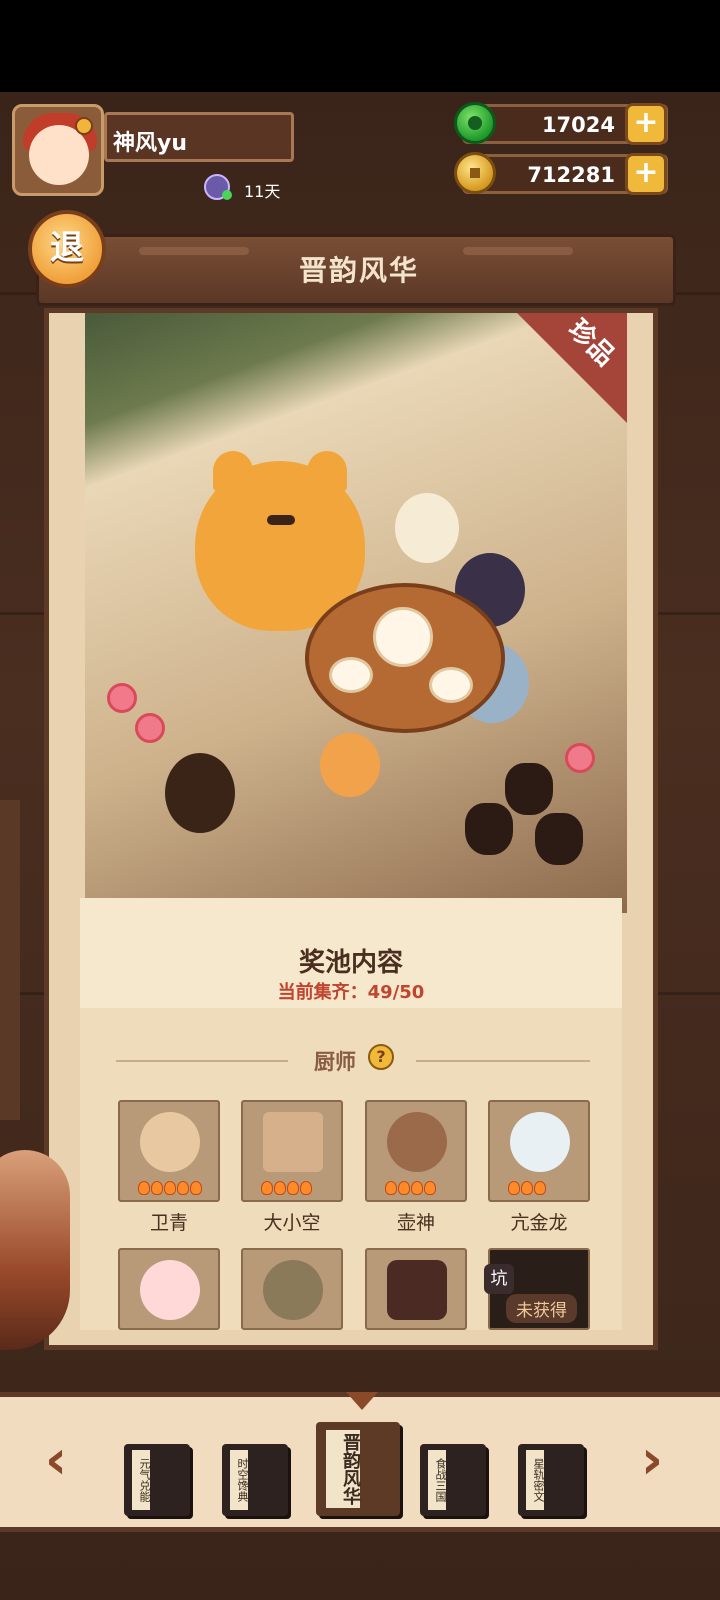  I want to click on theme-label: 食战三国, so click(437, 1480).